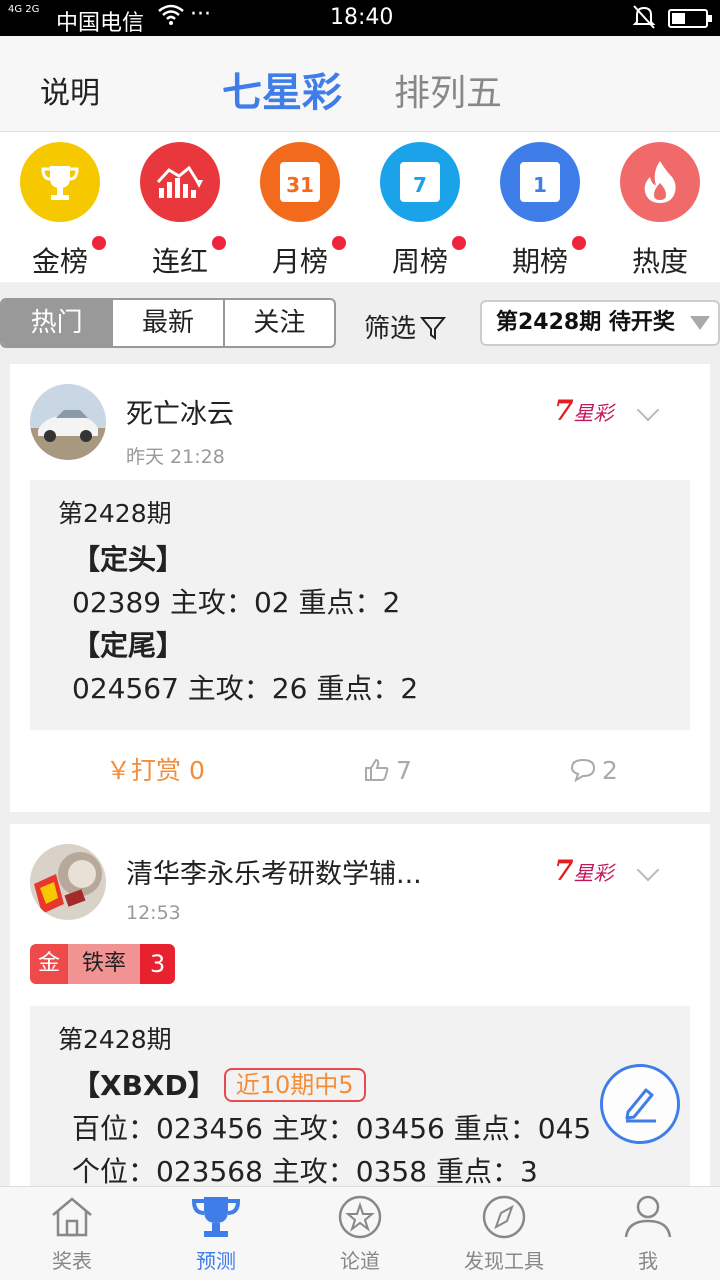 The width and height of the screenshot is (720, 1280). What do you see at coordinates (294, 1085) in the screenshot?
I see `hit-rate-tag: 近10期中5` at bounding box center [294, 1085].